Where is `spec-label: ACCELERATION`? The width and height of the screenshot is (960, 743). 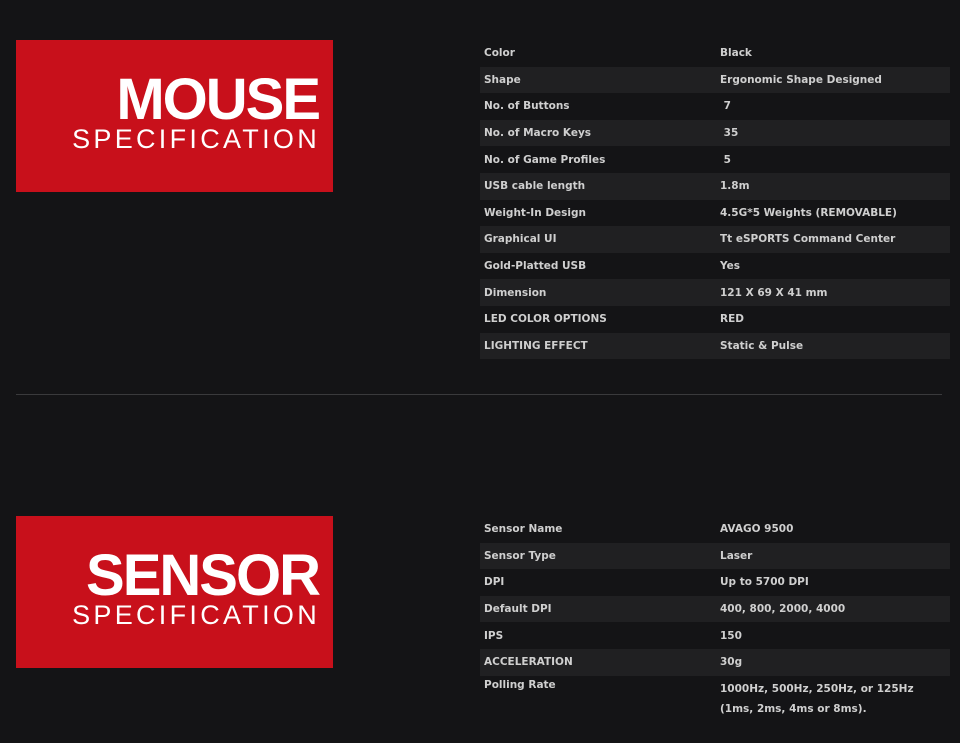 spec-label: ACCELERATION is located at coordinates (528, 662).